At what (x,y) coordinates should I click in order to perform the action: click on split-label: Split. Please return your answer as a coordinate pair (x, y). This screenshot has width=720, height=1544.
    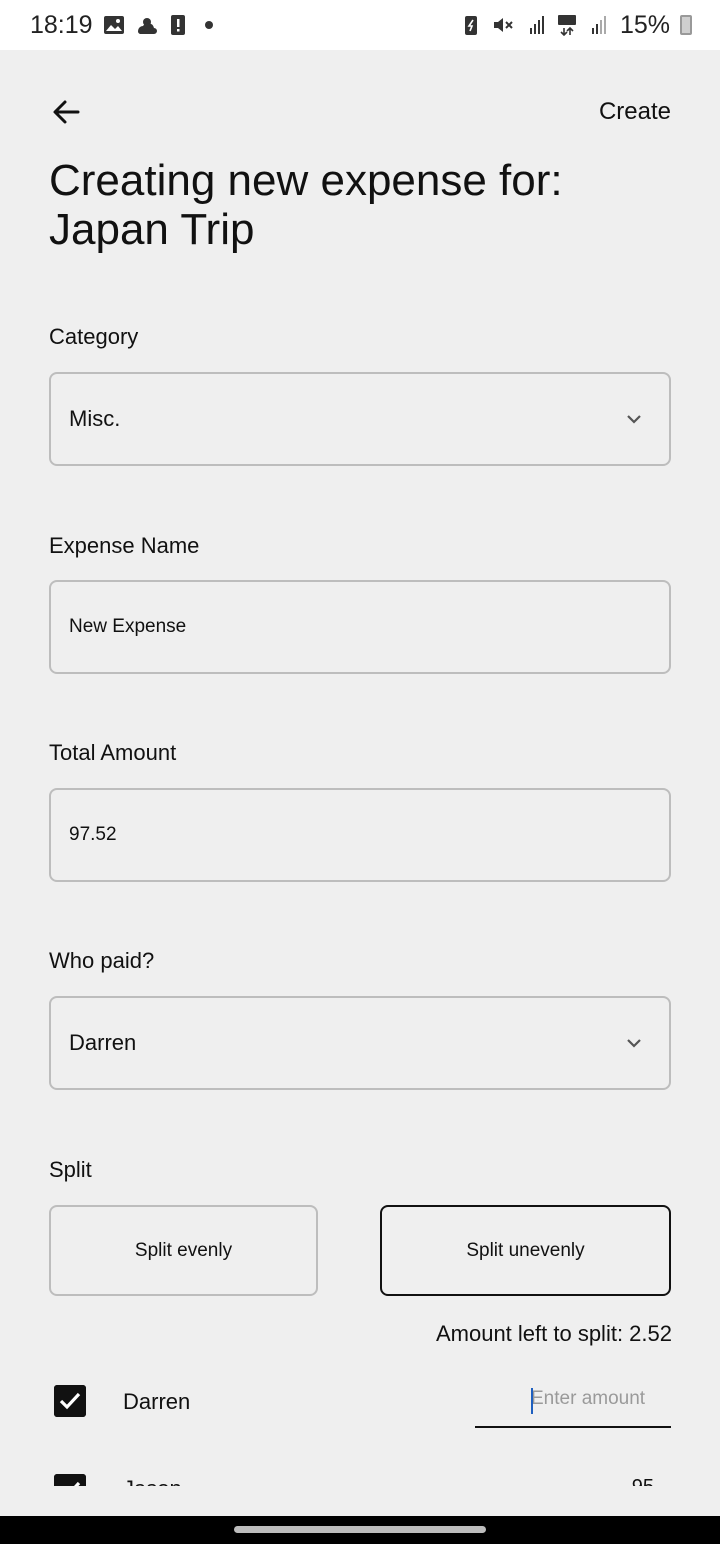
    Looking at the image, I should click on (70, 1169).